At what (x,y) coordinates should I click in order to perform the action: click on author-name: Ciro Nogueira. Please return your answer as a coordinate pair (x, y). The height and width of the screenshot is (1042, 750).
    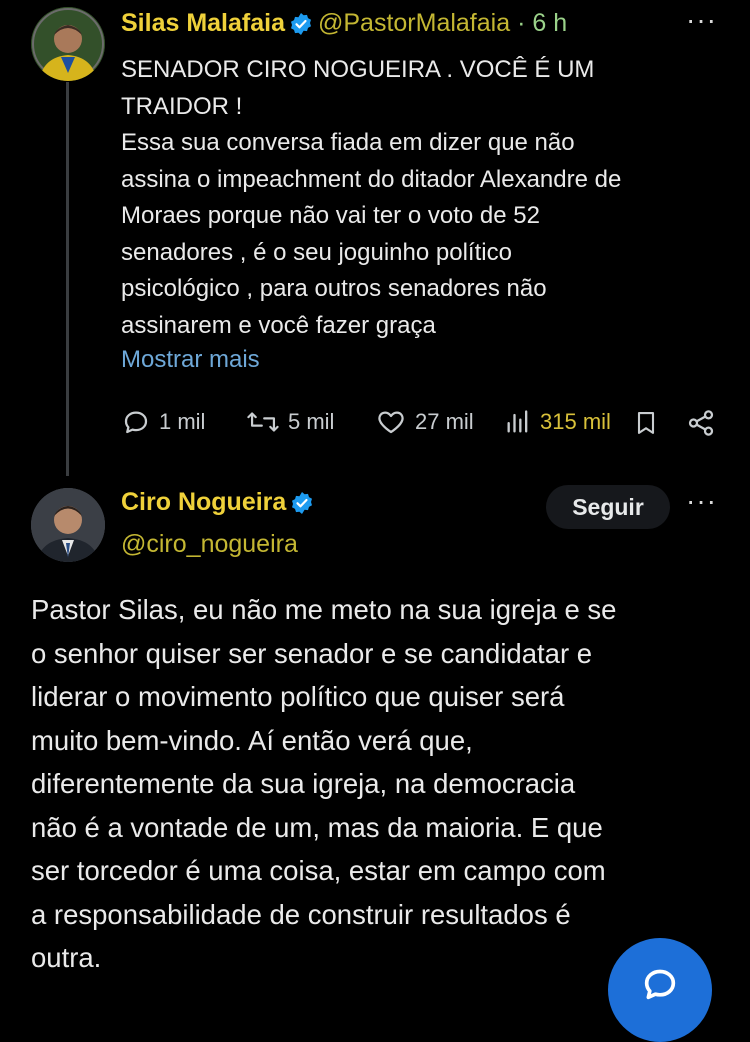
    Looking at the image, I should click on (203, 502).